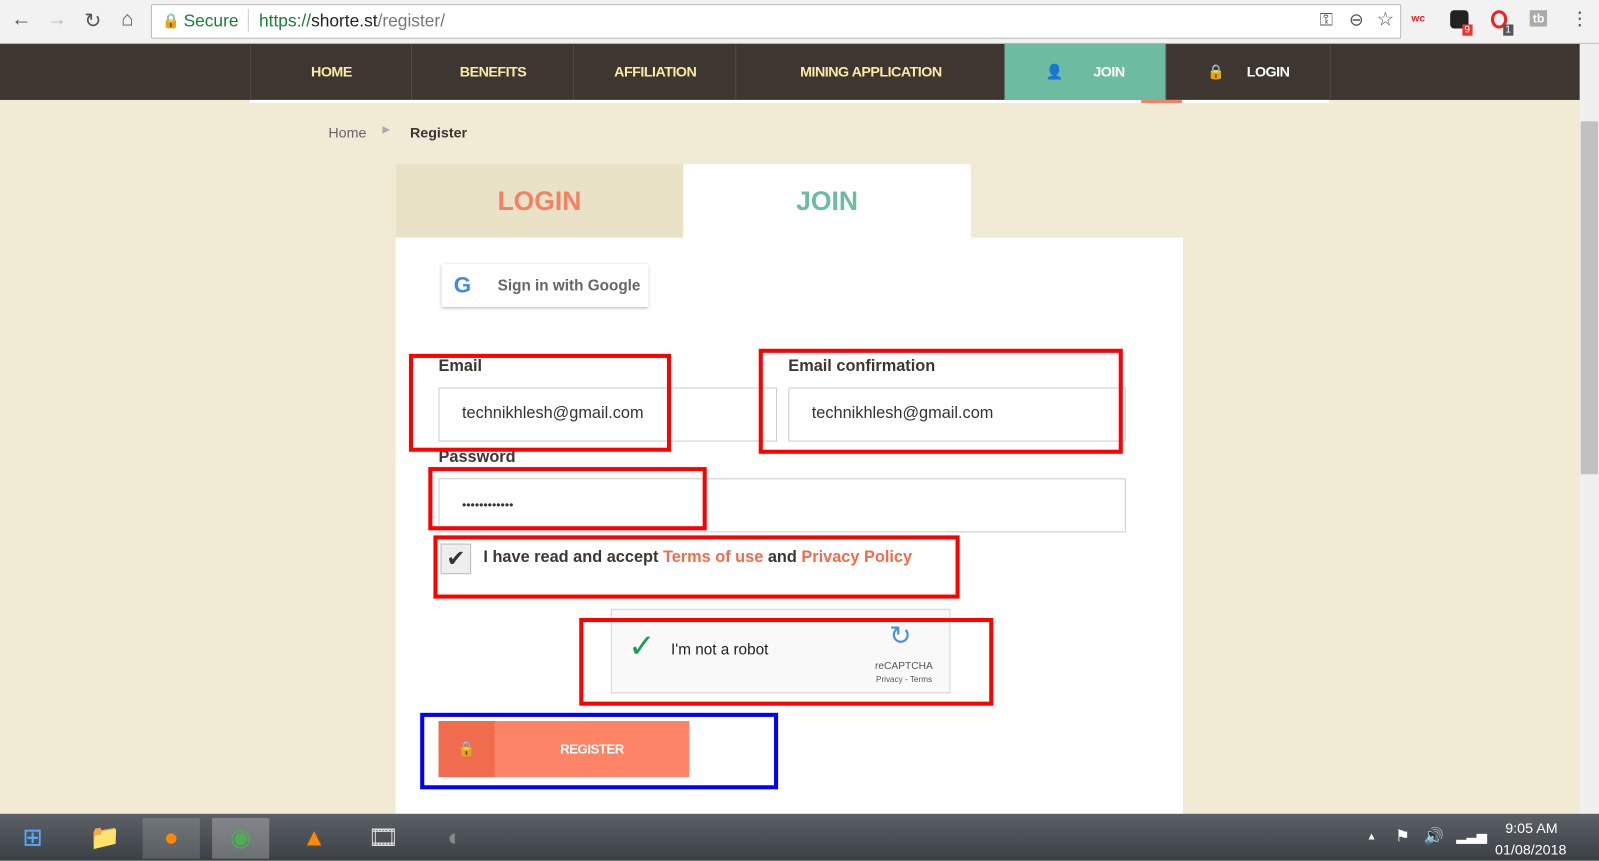 The image size is (1599, 861). What do you see at coordinates (347, 132) in the screenshot?
I see `breadcrumb-home: Home` at bounding box center [347, 132].